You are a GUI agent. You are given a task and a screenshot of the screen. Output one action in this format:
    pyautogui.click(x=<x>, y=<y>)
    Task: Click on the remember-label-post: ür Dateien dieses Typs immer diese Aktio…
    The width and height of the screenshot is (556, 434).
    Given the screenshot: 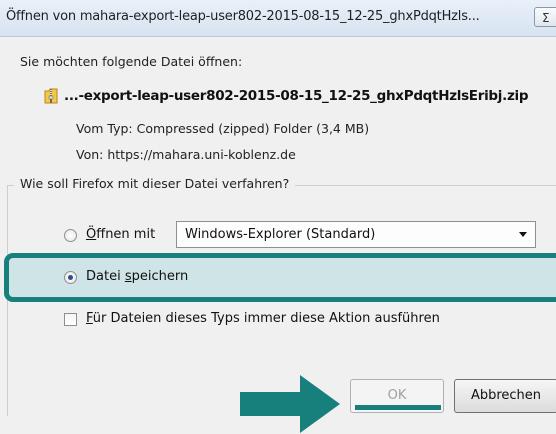 What is the action you would take?
    pyautogui.click(x=266, y=318)
    